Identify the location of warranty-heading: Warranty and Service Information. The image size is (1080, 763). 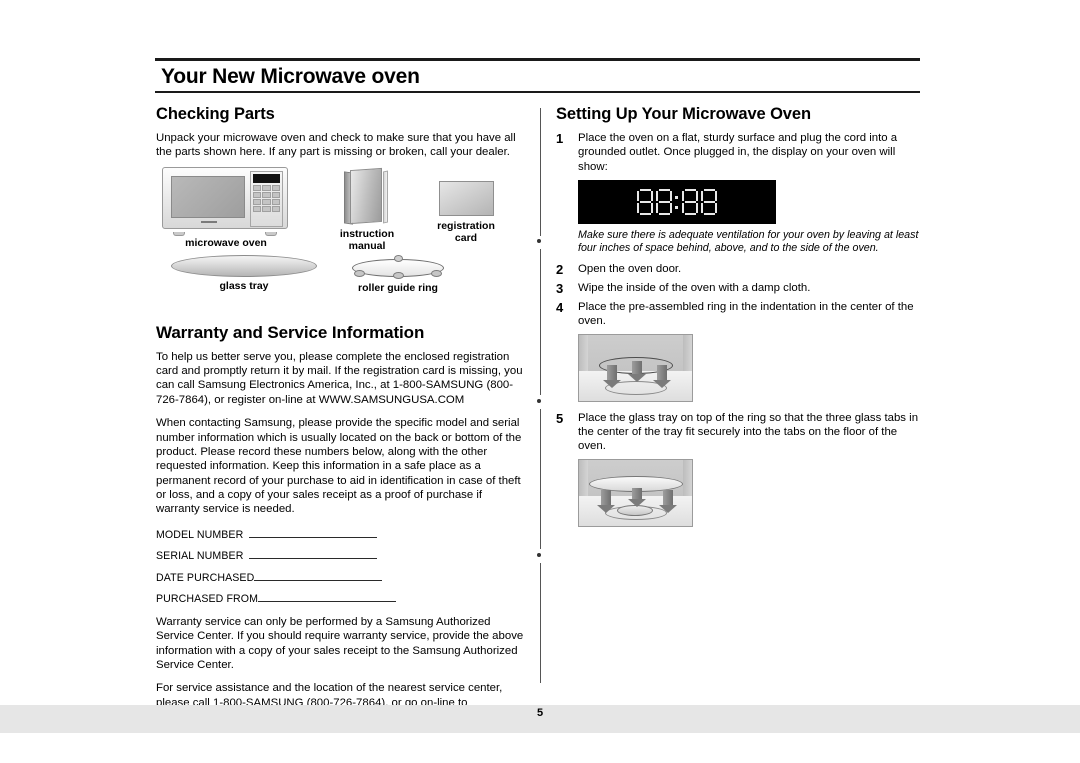
(290, 332).